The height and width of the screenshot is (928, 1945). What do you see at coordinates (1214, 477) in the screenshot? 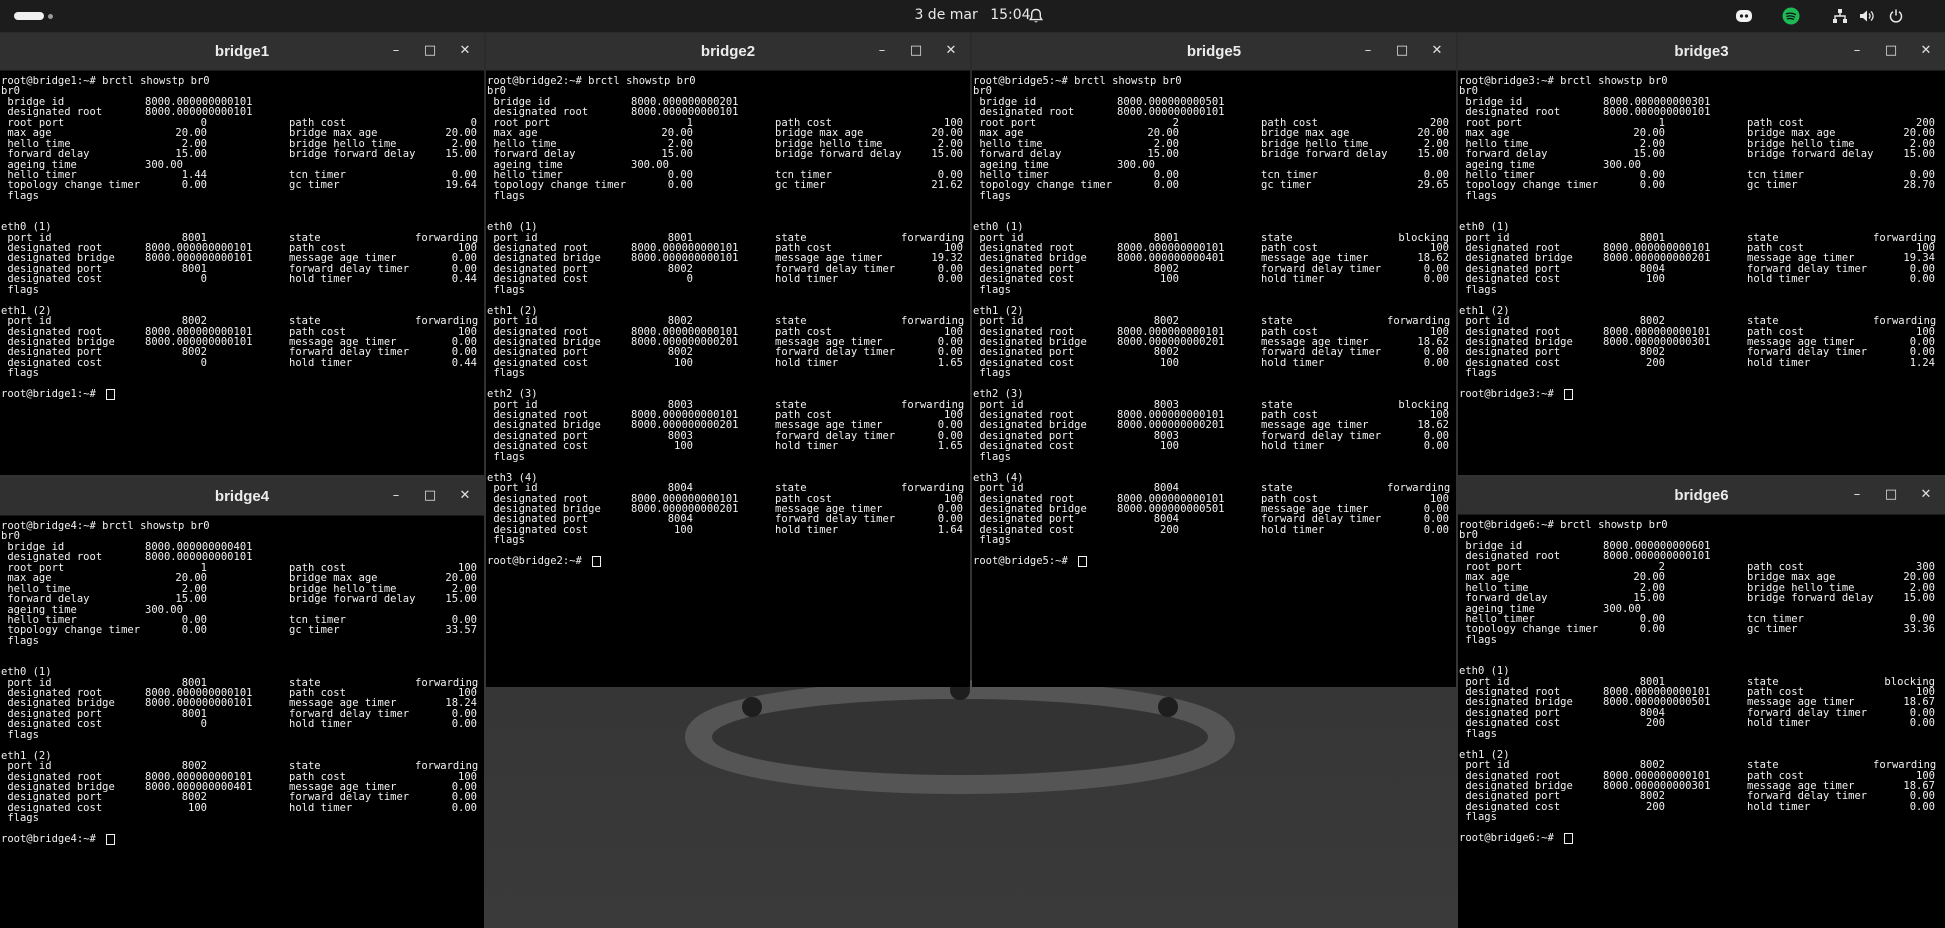
I see `terminal-line: eth3 (4)` at bounding box center [1214, 477].